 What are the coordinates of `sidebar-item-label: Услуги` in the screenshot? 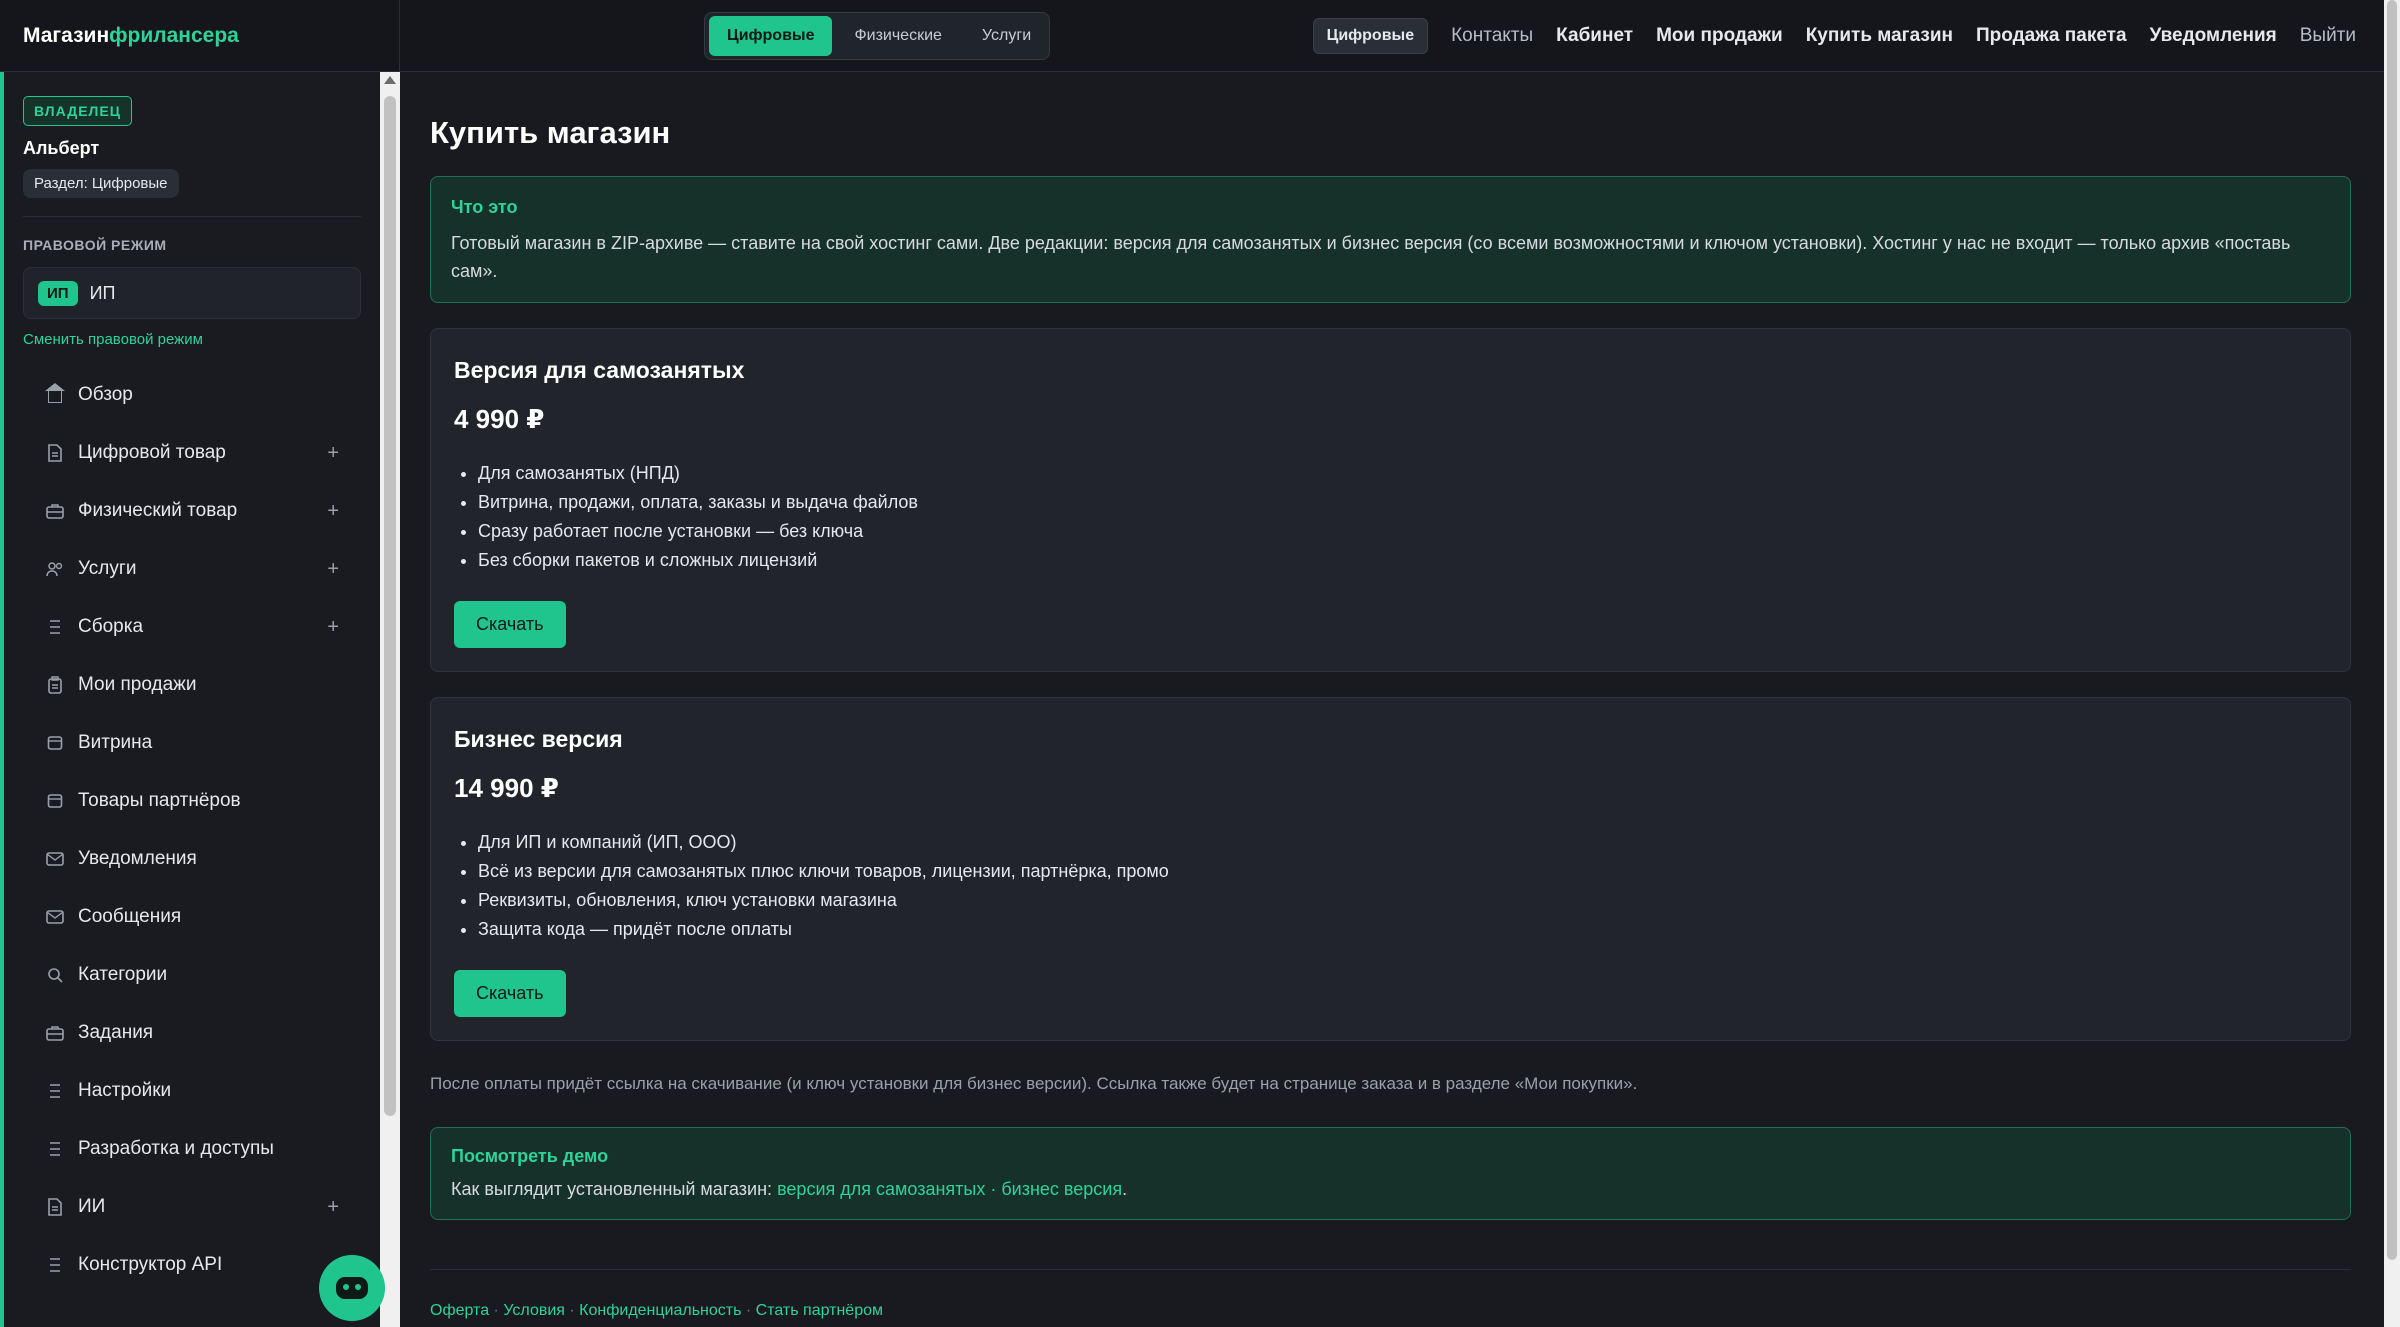 It's located at (107, 568).